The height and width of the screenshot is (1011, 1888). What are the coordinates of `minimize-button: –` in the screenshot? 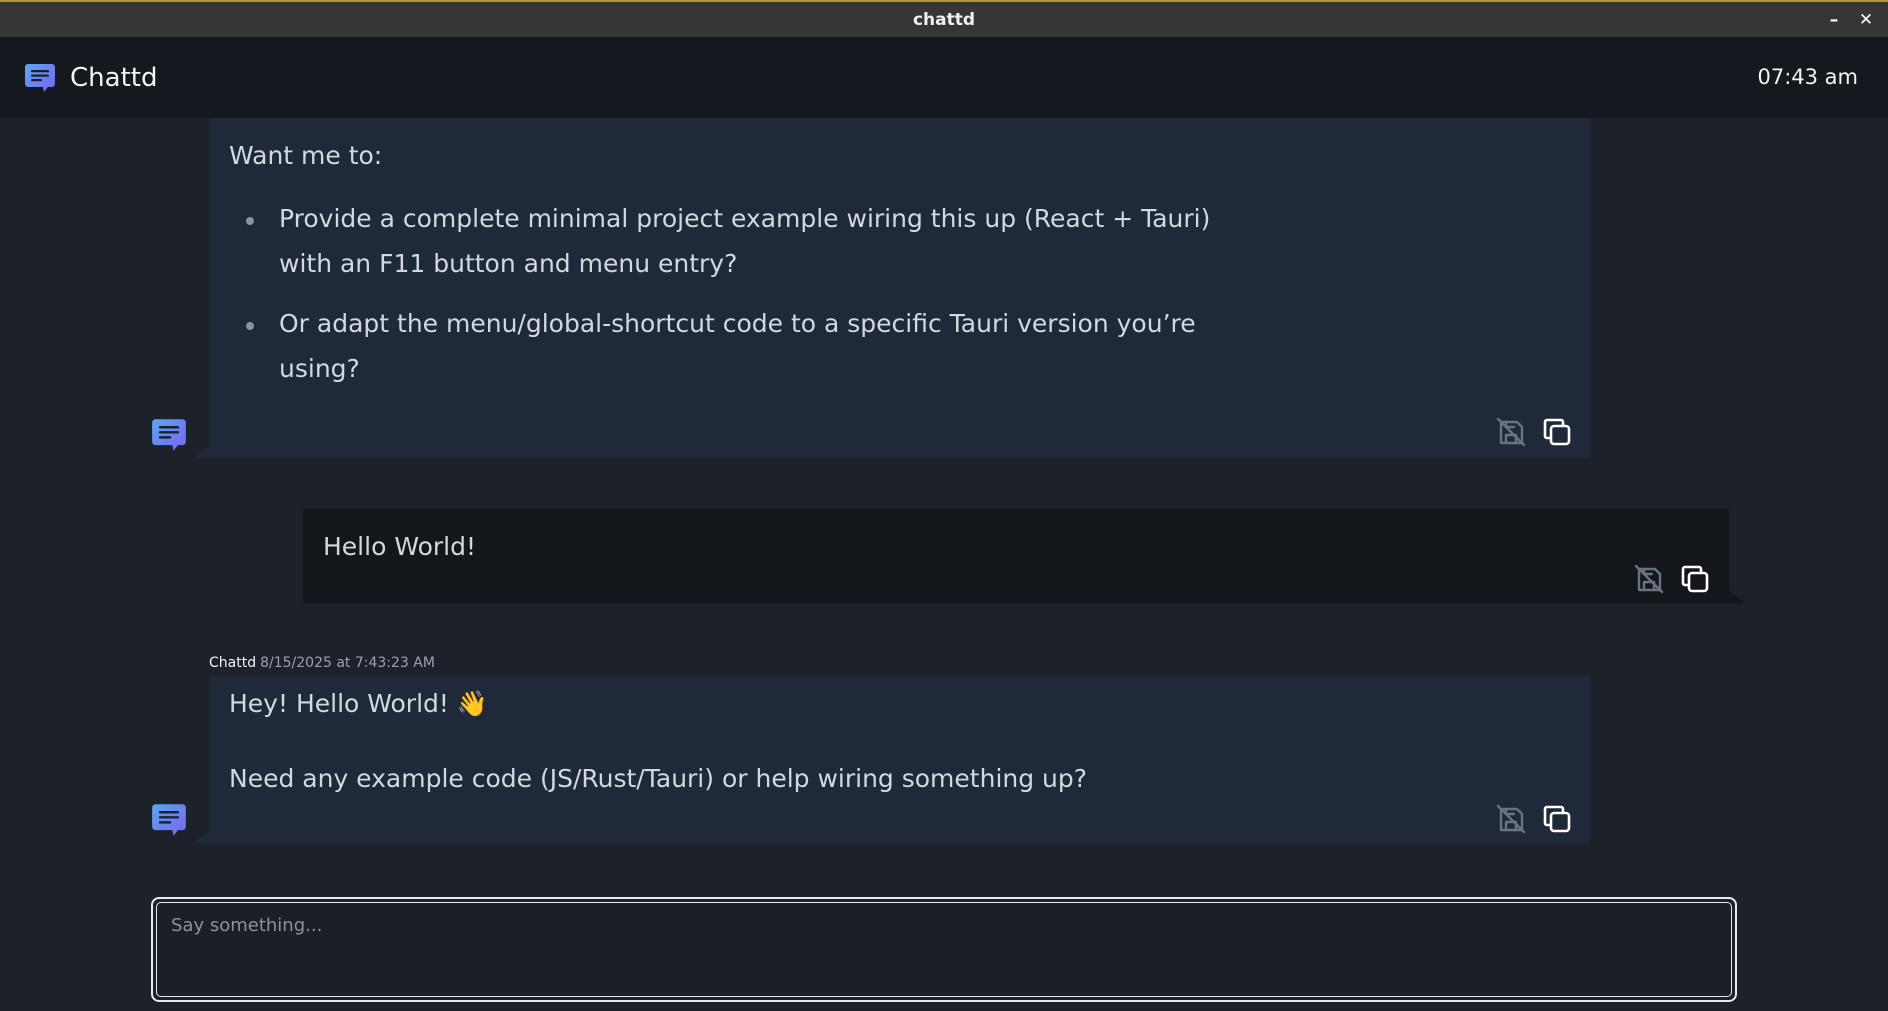 It's located at (1834, 20).